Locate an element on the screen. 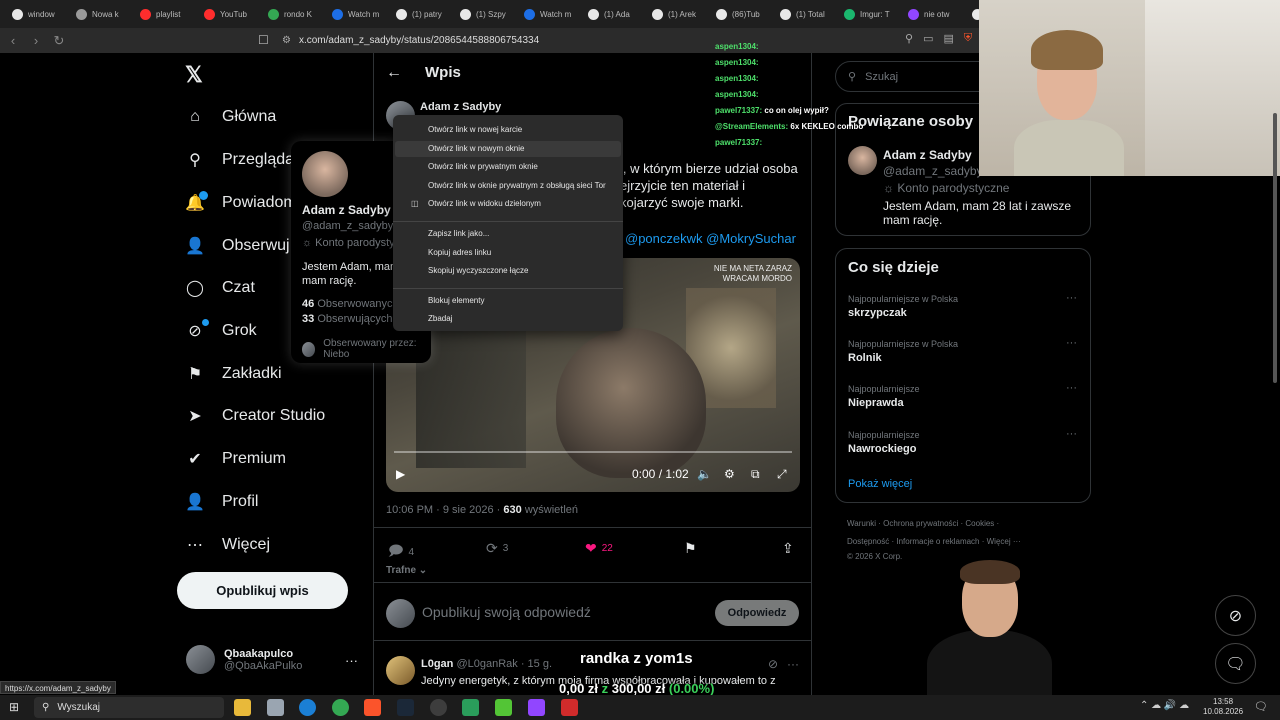  browser-tab: rondo K is located at coordinates (291, 14).